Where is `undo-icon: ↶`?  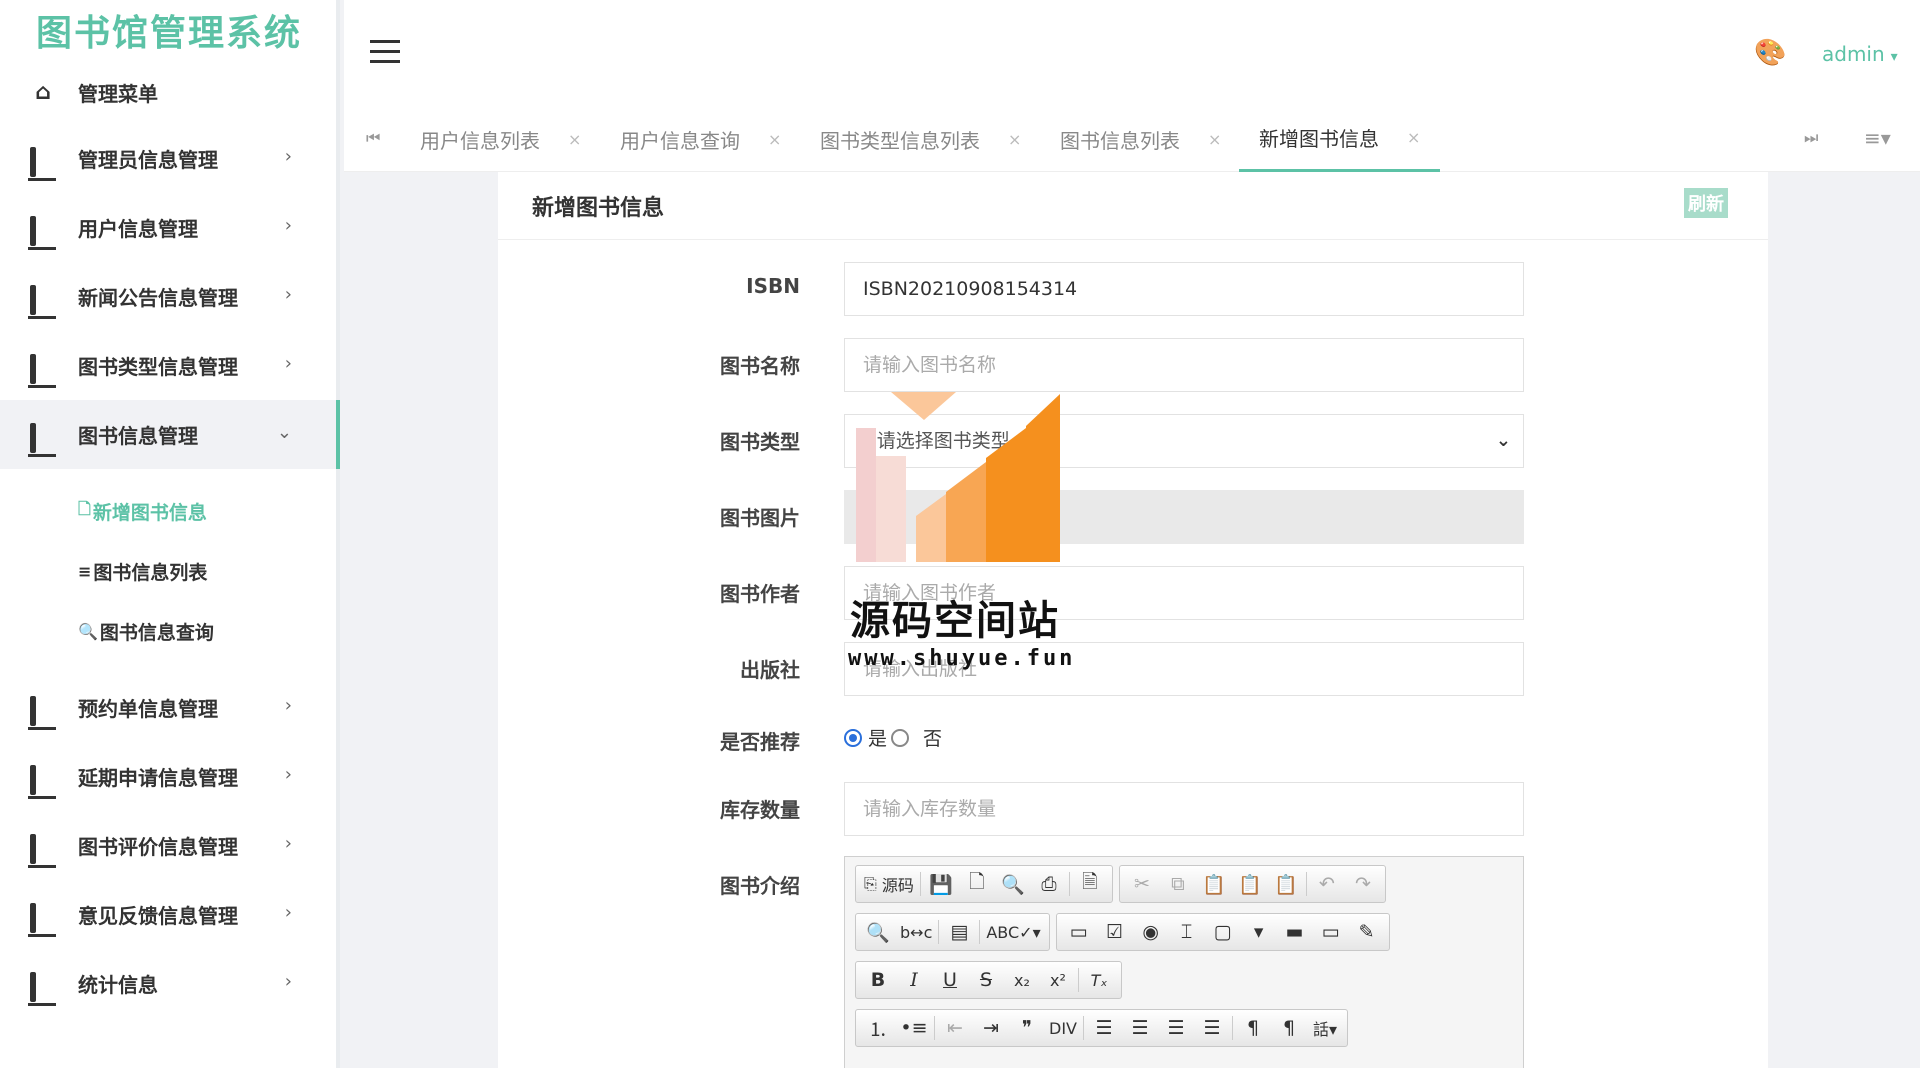
undo-icon: ↶ is located at coordinates (1327, 884).